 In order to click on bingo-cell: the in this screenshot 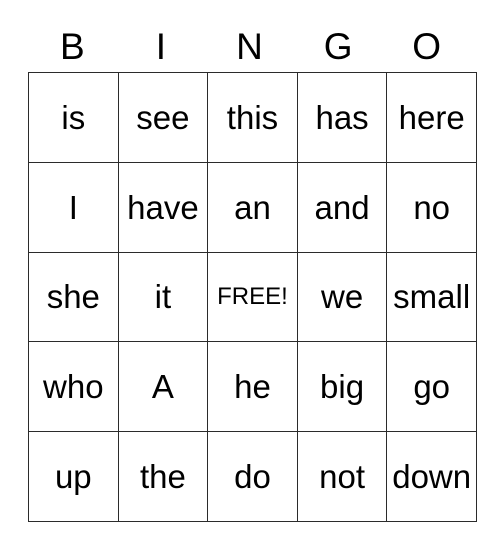, I will do `click(163, 476)`.